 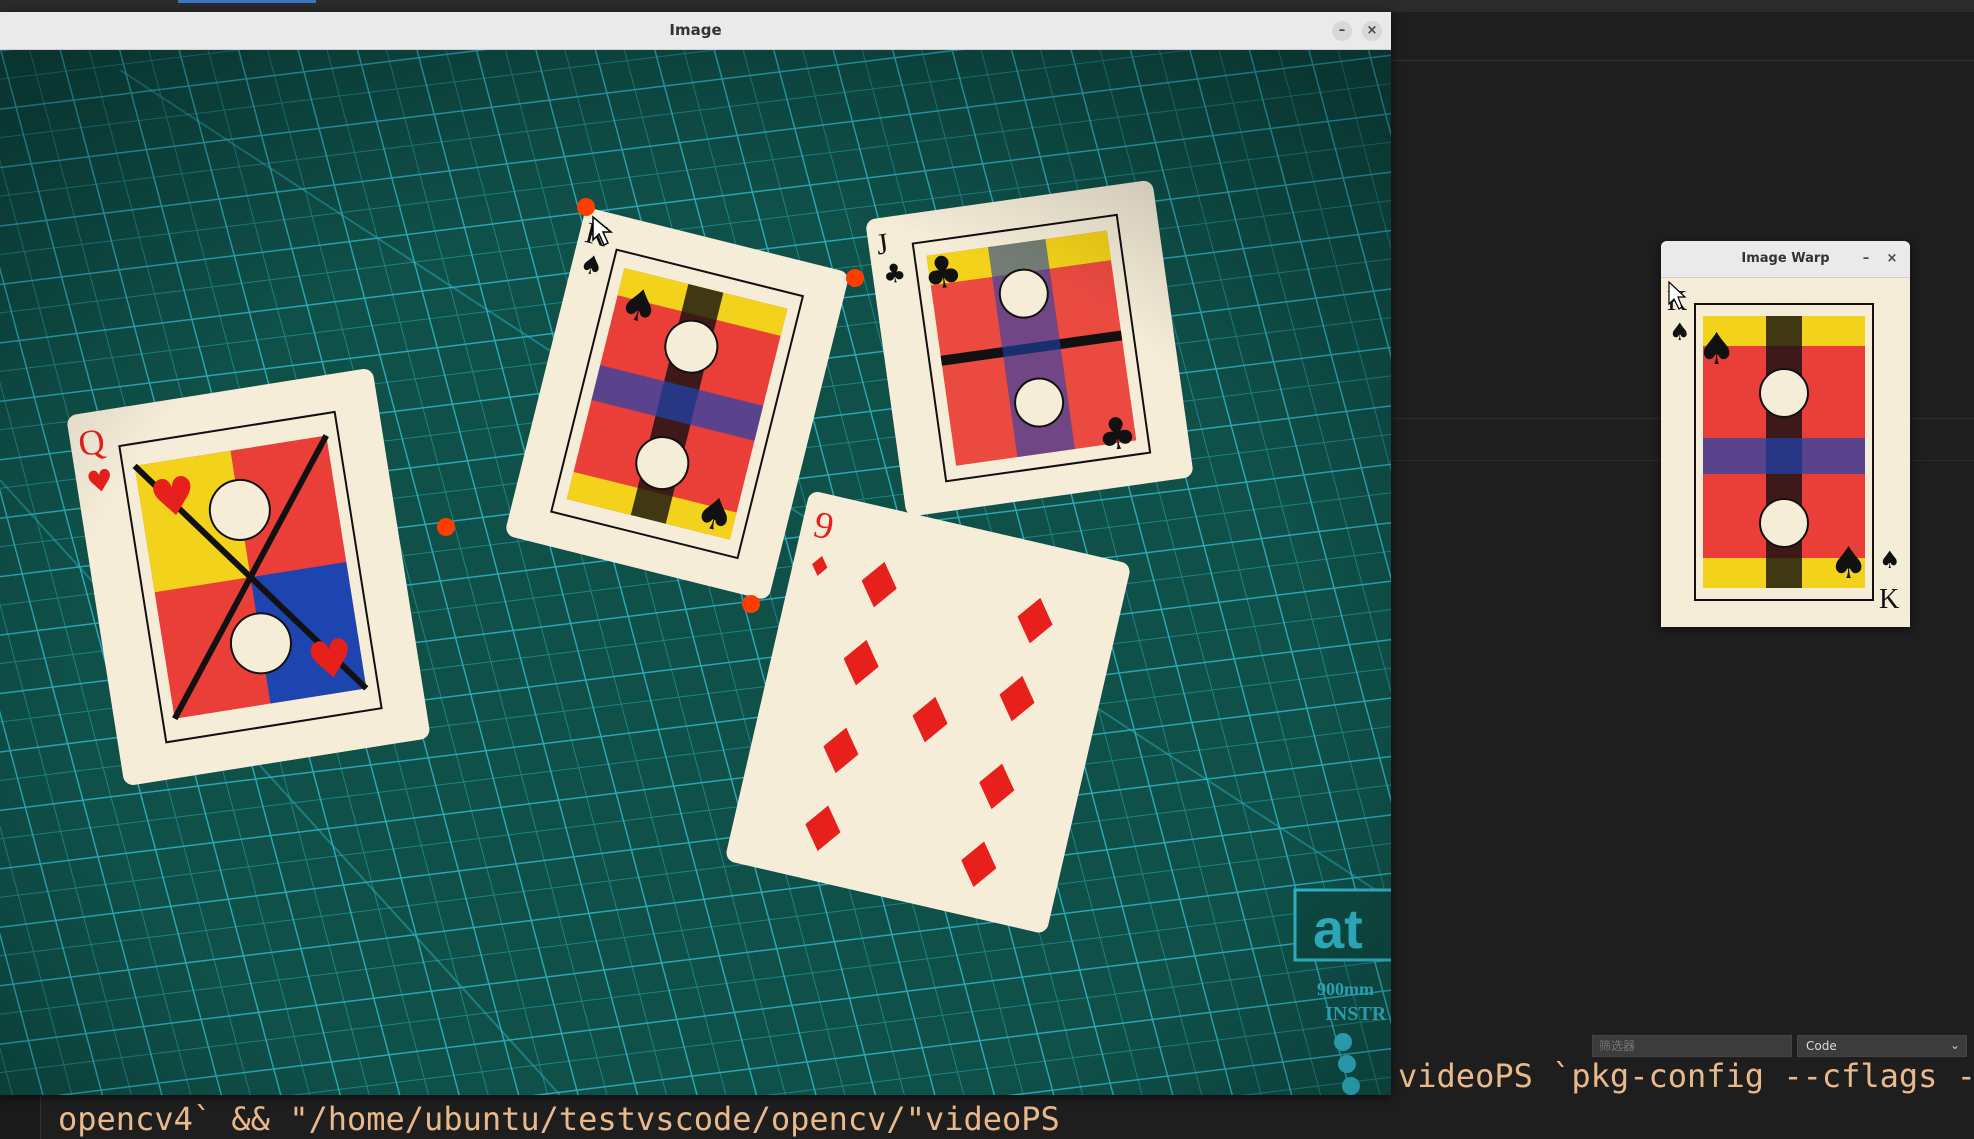 I want to click on mat-instr-text: INSTR, so click(x=1356, y=1014).